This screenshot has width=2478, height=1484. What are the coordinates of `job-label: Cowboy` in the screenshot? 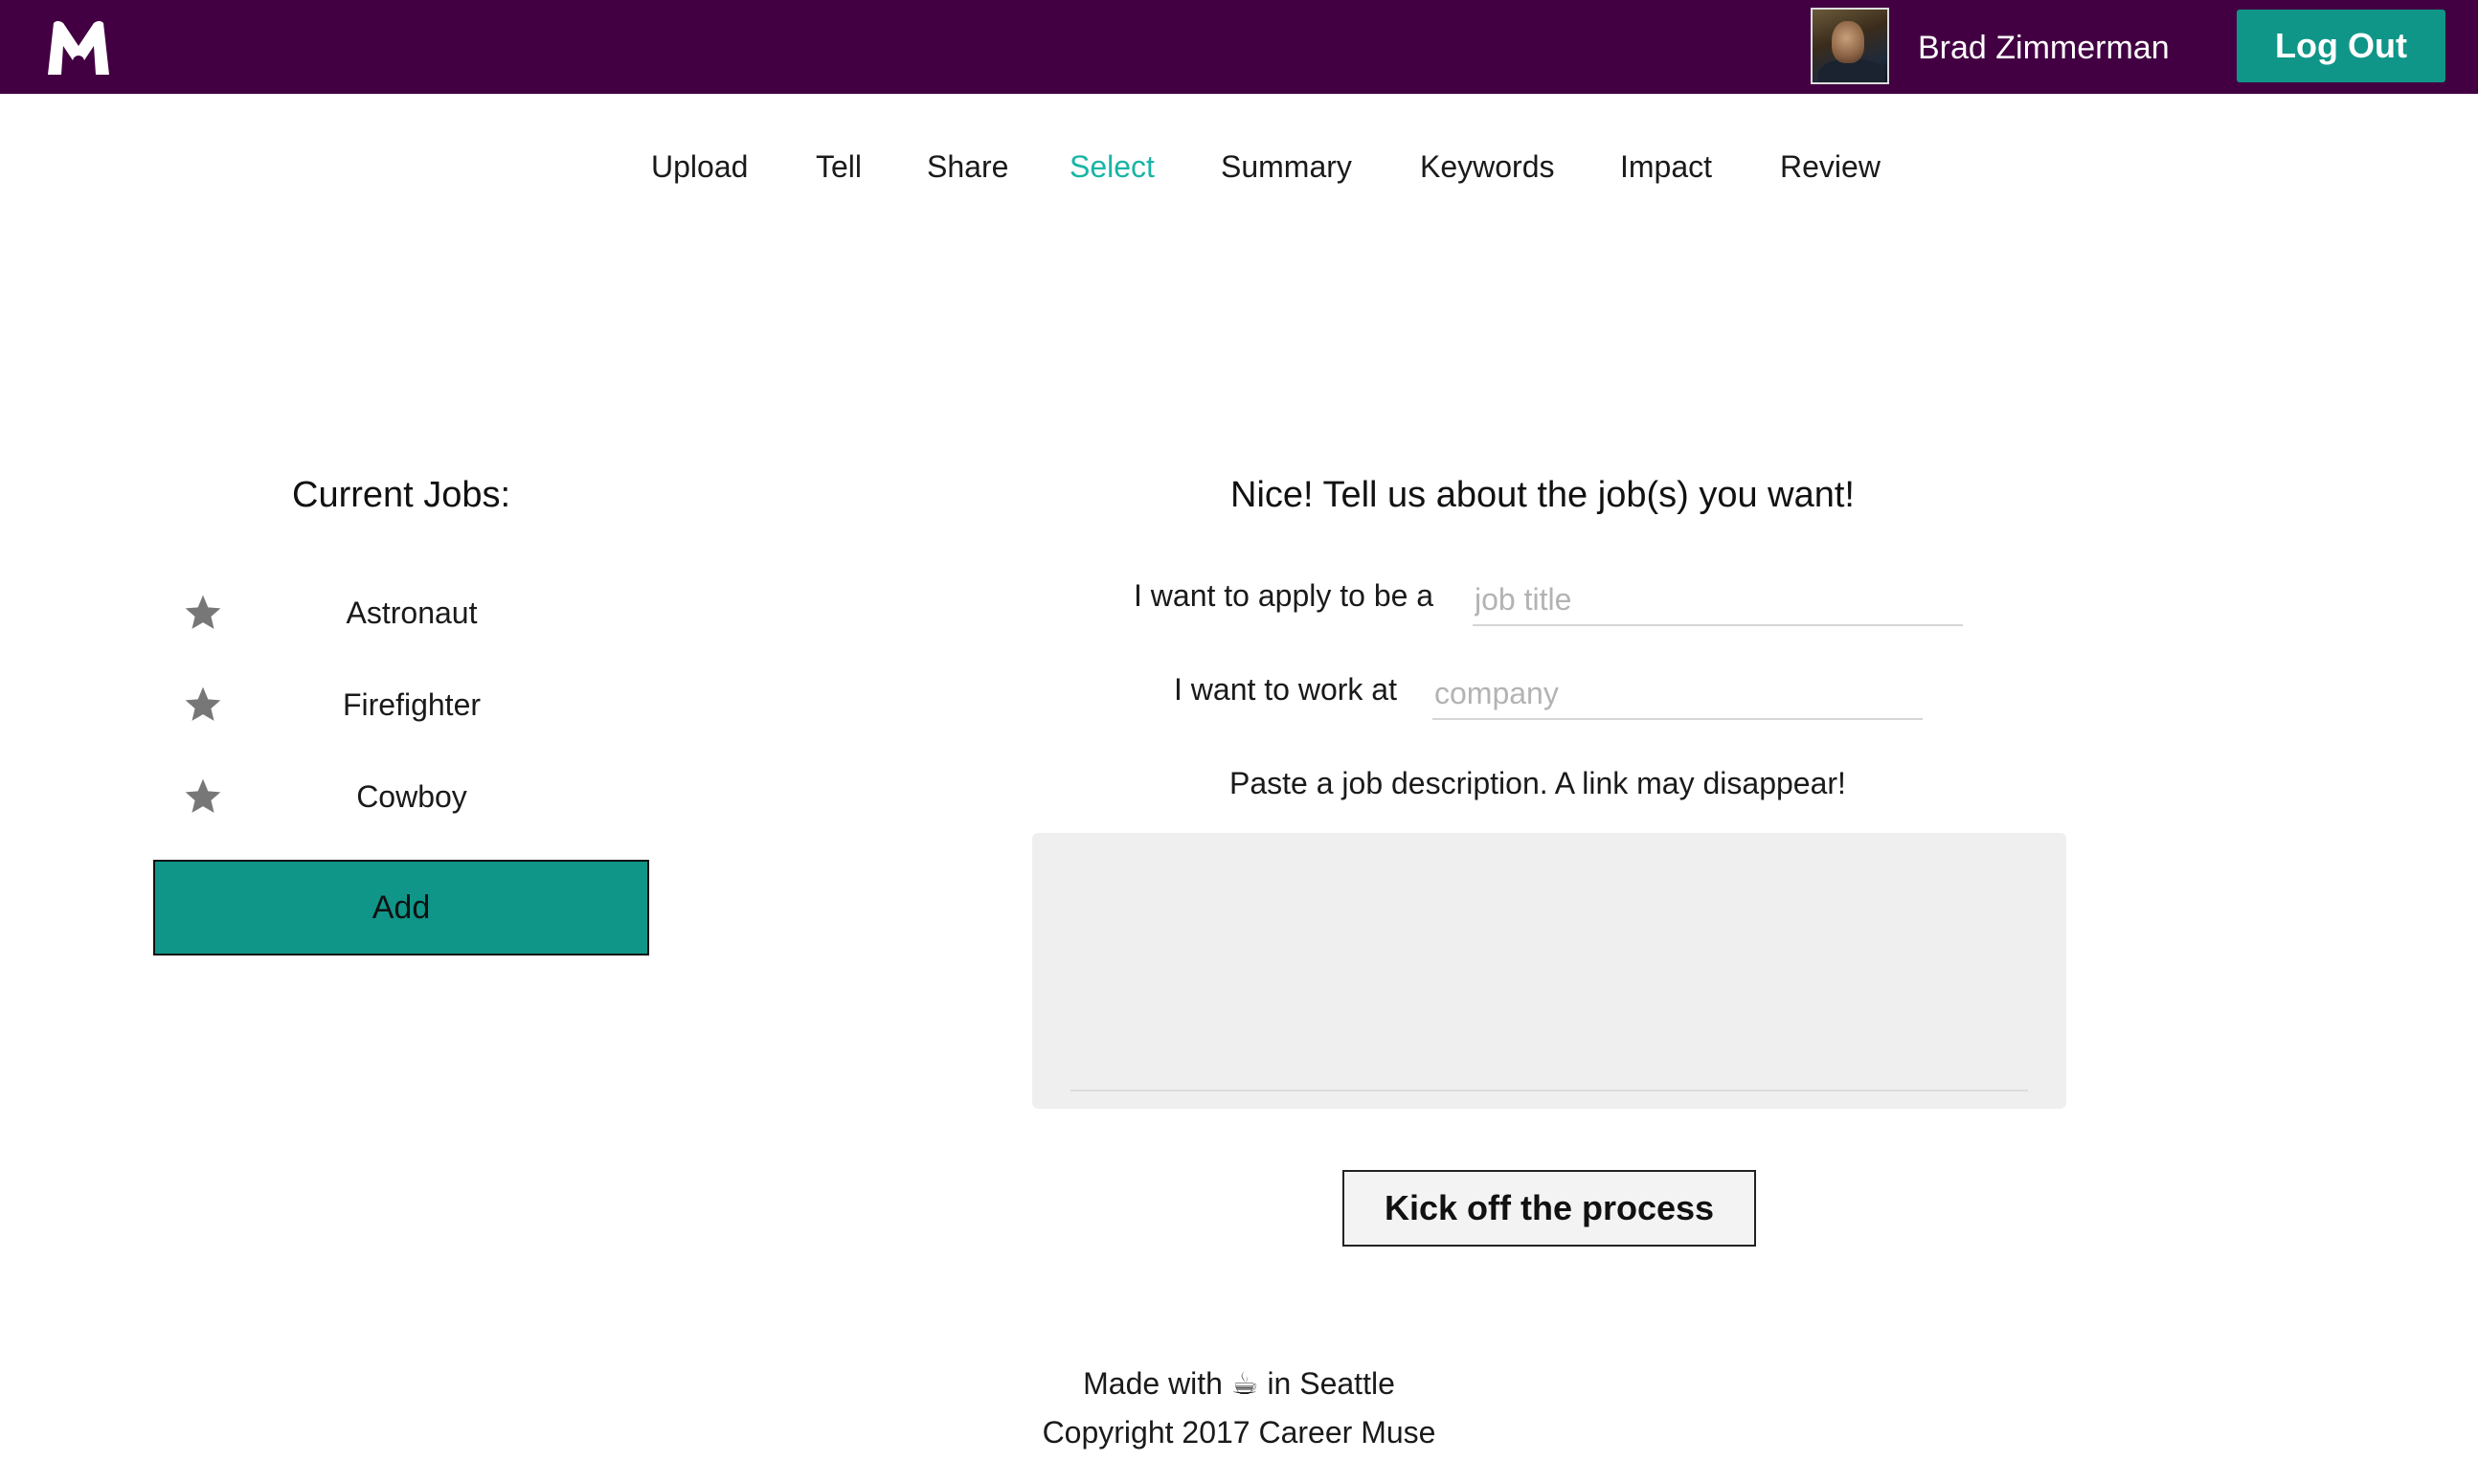 It's located at (411, 796).